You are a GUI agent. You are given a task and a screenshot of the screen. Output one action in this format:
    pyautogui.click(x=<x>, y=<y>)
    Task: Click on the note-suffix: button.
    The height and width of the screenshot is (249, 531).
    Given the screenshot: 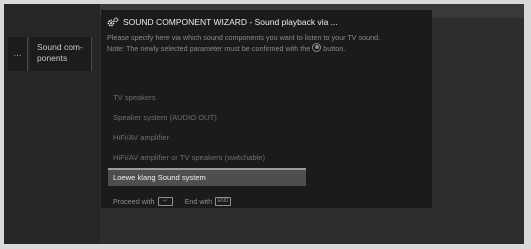 What is the action you would take?
    pyautogui.click(x=334, y=48)
    